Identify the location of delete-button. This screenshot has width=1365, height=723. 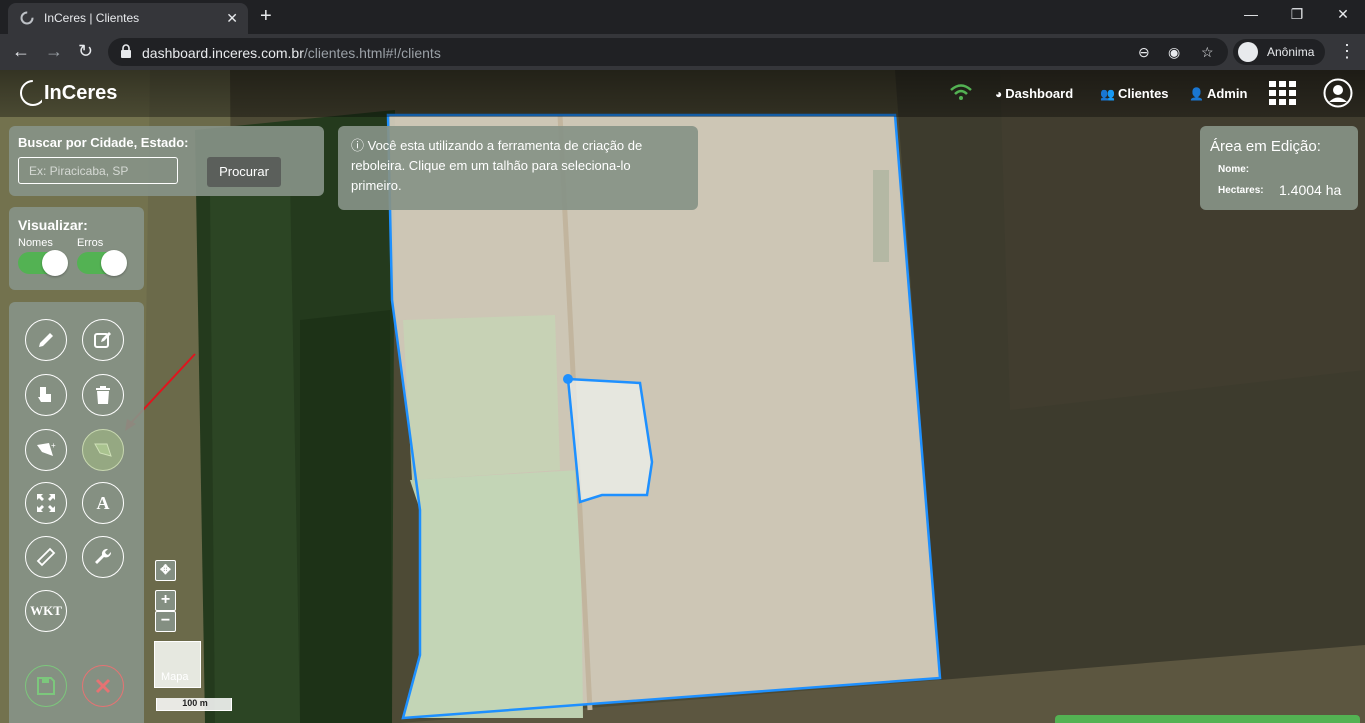
(103, 395).